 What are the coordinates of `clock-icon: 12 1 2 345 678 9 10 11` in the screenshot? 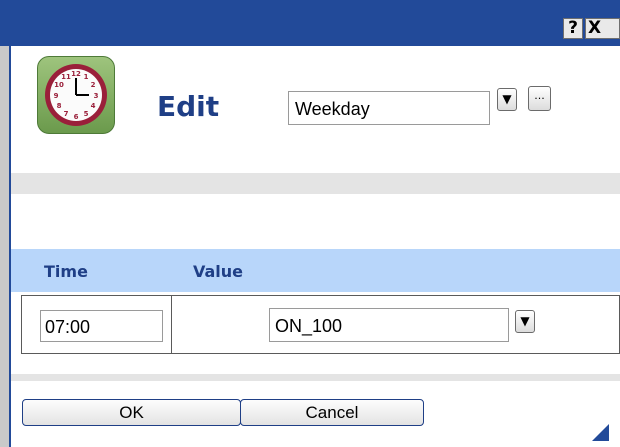 It's located at (76, 95).